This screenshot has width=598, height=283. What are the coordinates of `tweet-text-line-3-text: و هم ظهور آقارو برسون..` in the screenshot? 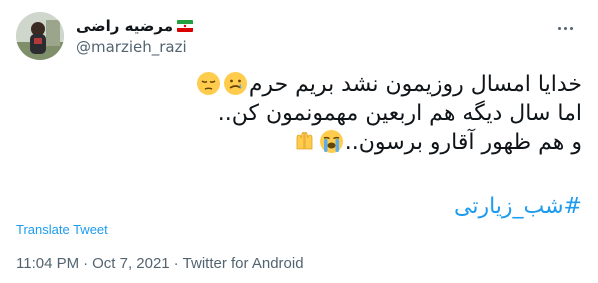 It's located at (463, 142).